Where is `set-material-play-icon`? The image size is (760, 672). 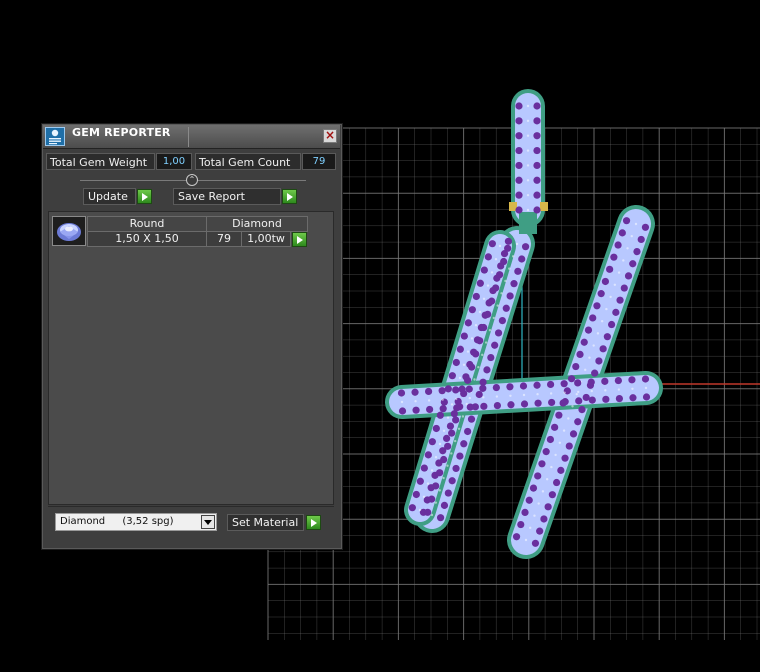
set-material-play-icon is located at coordinates (313, 522).